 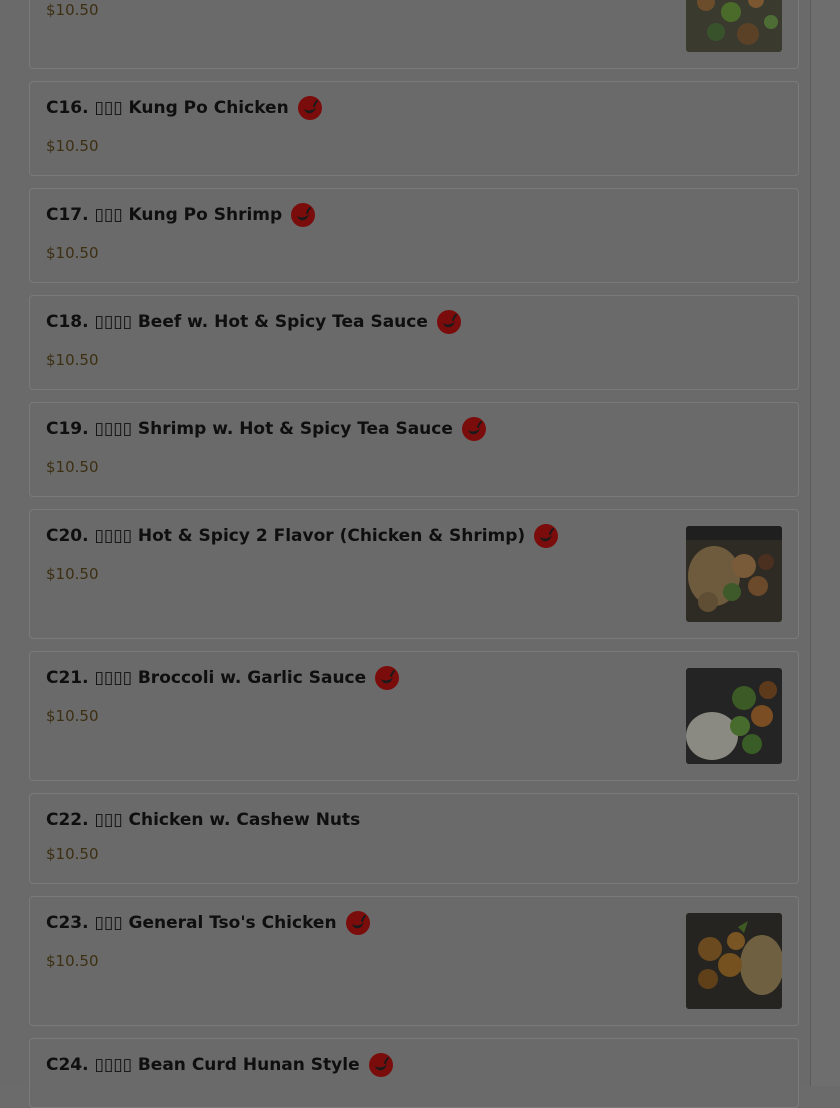 What do you see at coordinates (203, 1065) in the screenshot?
I see `item-name: C24. ▯▯▯▯ Bean Curd Hunan Style` at bounding box center [203, 1065].